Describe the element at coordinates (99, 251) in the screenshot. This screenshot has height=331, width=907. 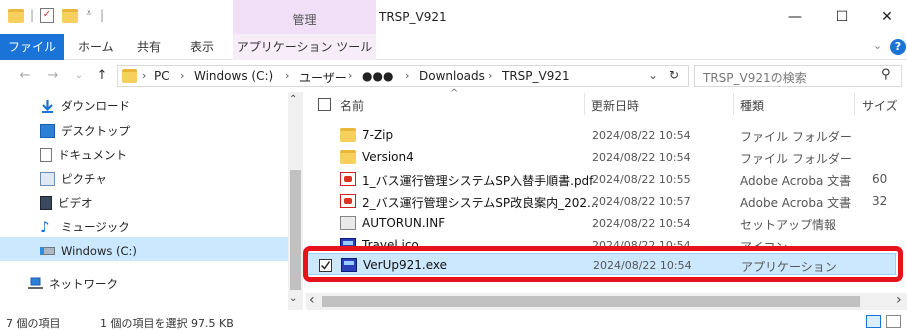
I see `nav-item-label: Windows (C:)` at that location.